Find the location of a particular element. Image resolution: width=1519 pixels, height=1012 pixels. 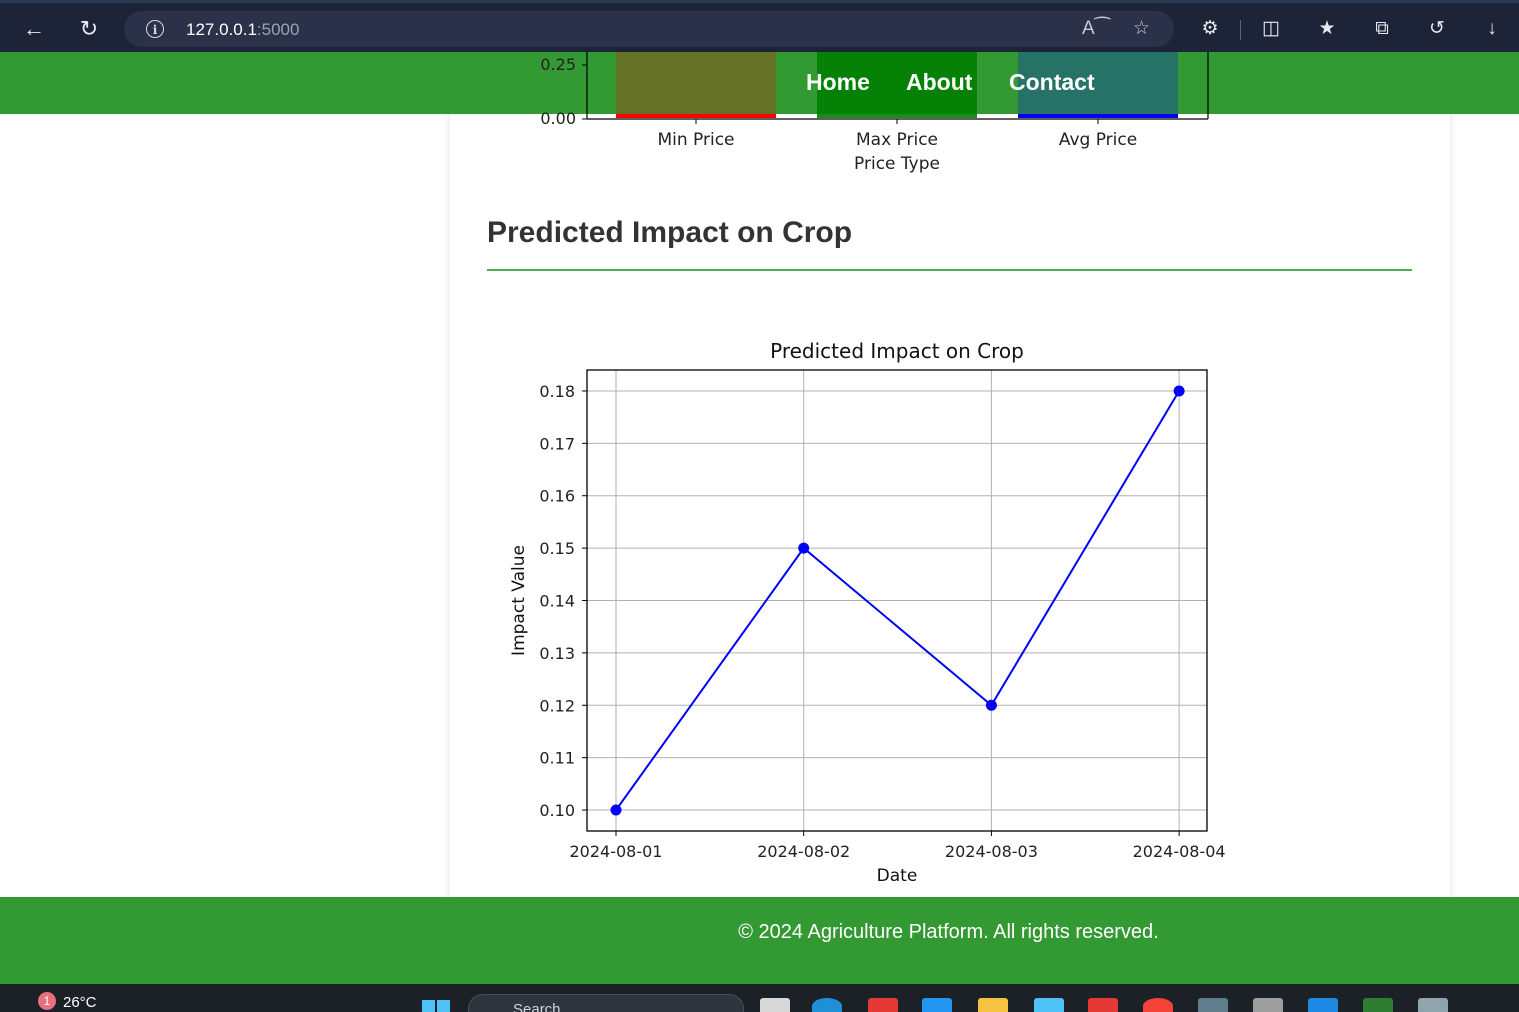

notepad-icon is located at coordinates (1049, 1005).